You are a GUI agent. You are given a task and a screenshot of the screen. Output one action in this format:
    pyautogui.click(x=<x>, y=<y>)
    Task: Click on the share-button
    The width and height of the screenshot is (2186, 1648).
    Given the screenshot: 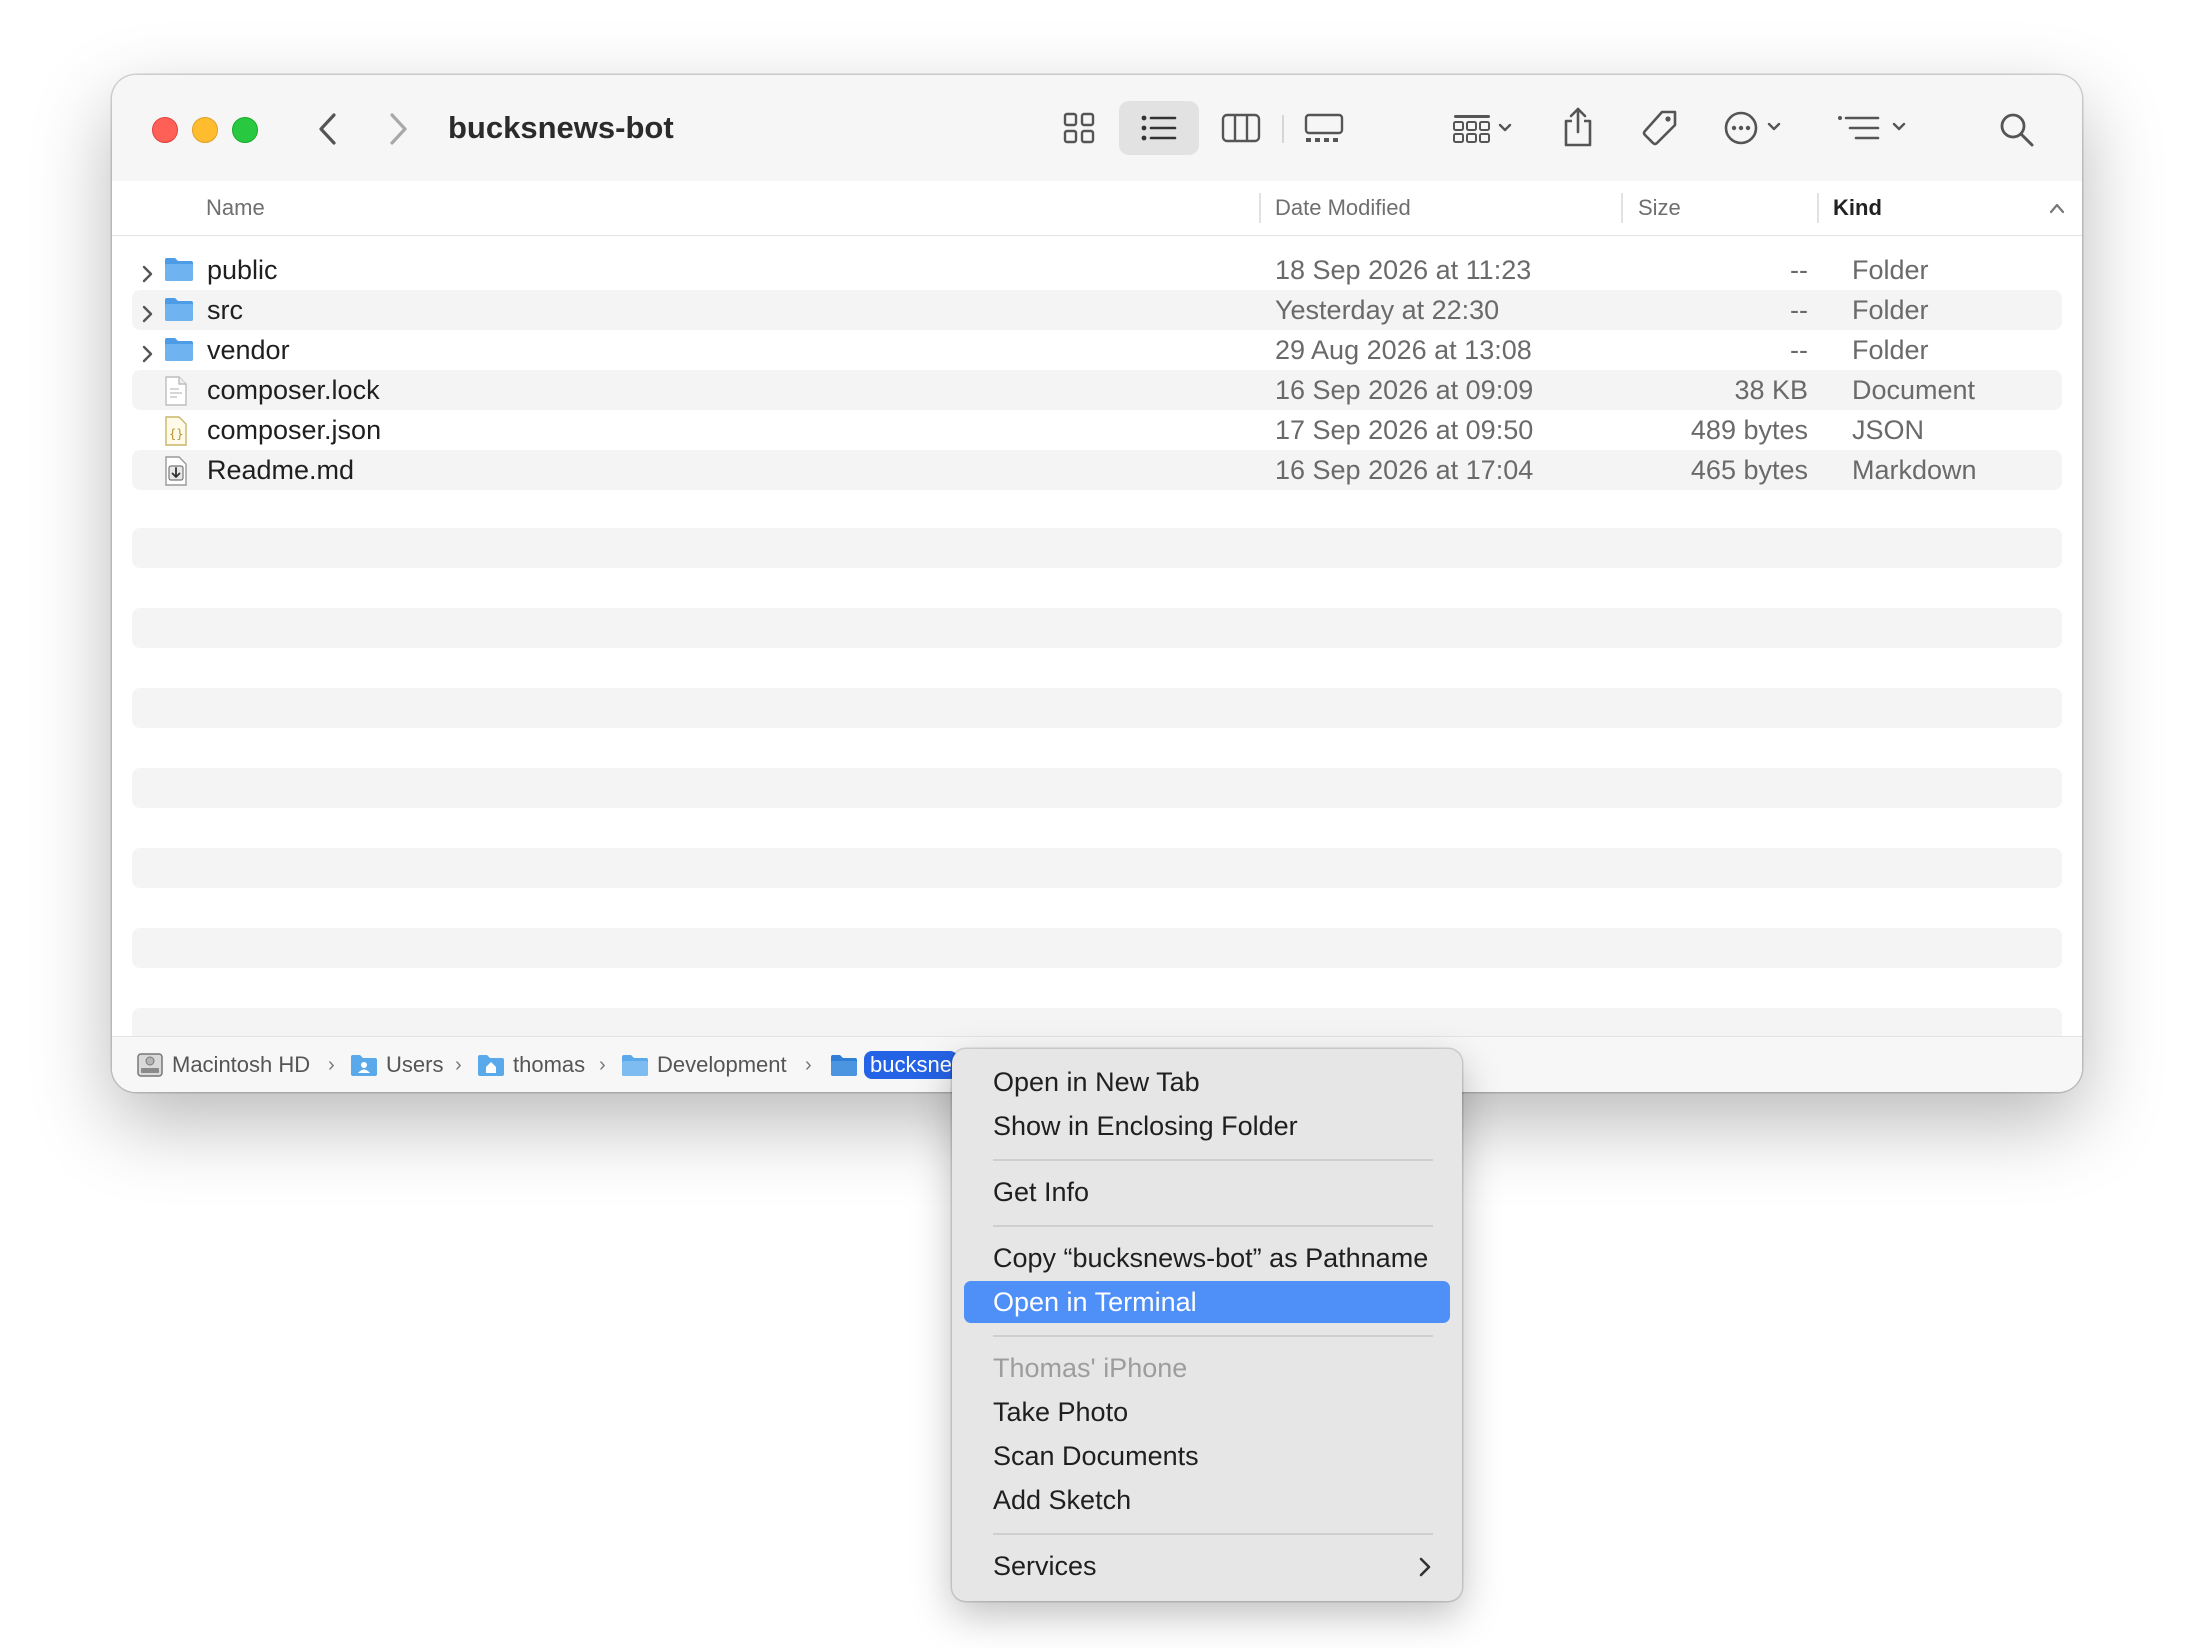 What is the action you would take?
    pyautogui.click(x=1578, y=127)
    